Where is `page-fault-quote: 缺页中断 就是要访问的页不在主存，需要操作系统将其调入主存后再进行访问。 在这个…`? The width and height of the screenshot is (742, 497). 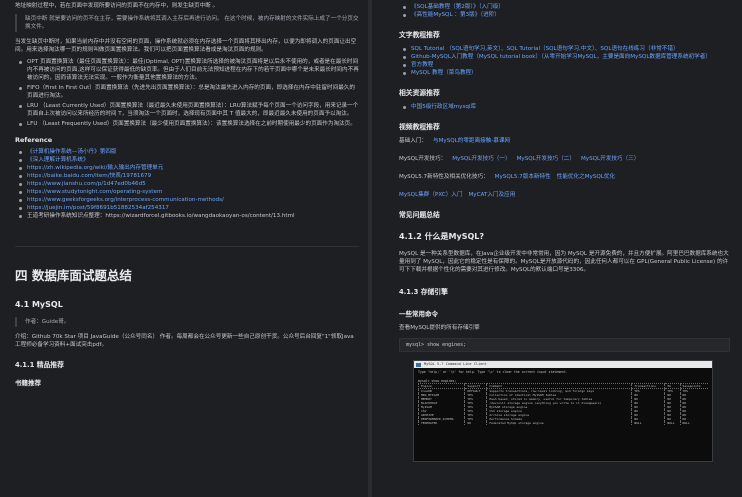
page-fault-quote: 缺页中断 就是要访问的页不在主存，需要操作系统将其调入主存后再进行访问。 在这个… is located at coordinates (187, 23).